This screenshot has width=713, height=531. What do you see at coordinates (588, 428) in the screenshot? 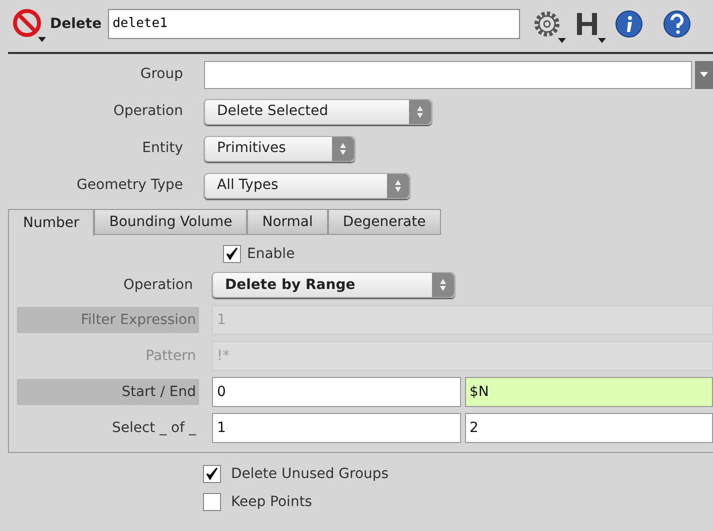
I see `value-field: 2` at bounding box center [588, 428].